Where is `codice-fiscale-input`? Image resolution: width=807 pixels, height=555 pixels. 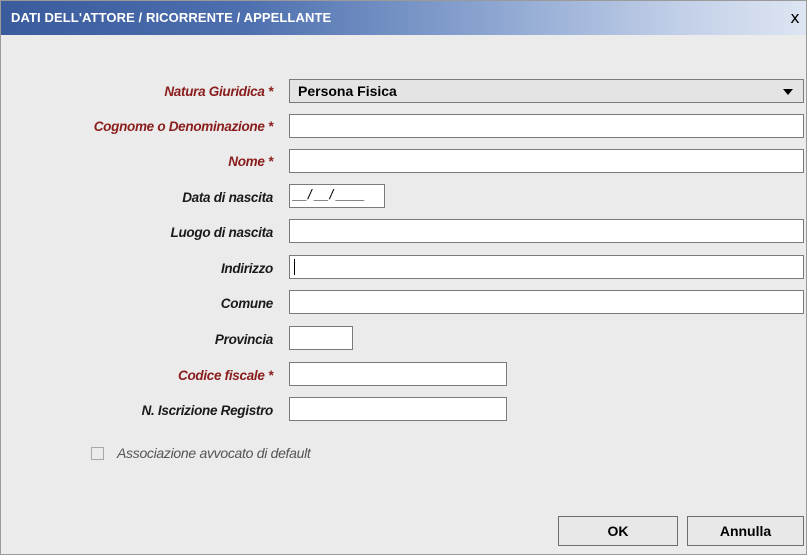
codice-fiscale-input is located at coordinates (398, 374).